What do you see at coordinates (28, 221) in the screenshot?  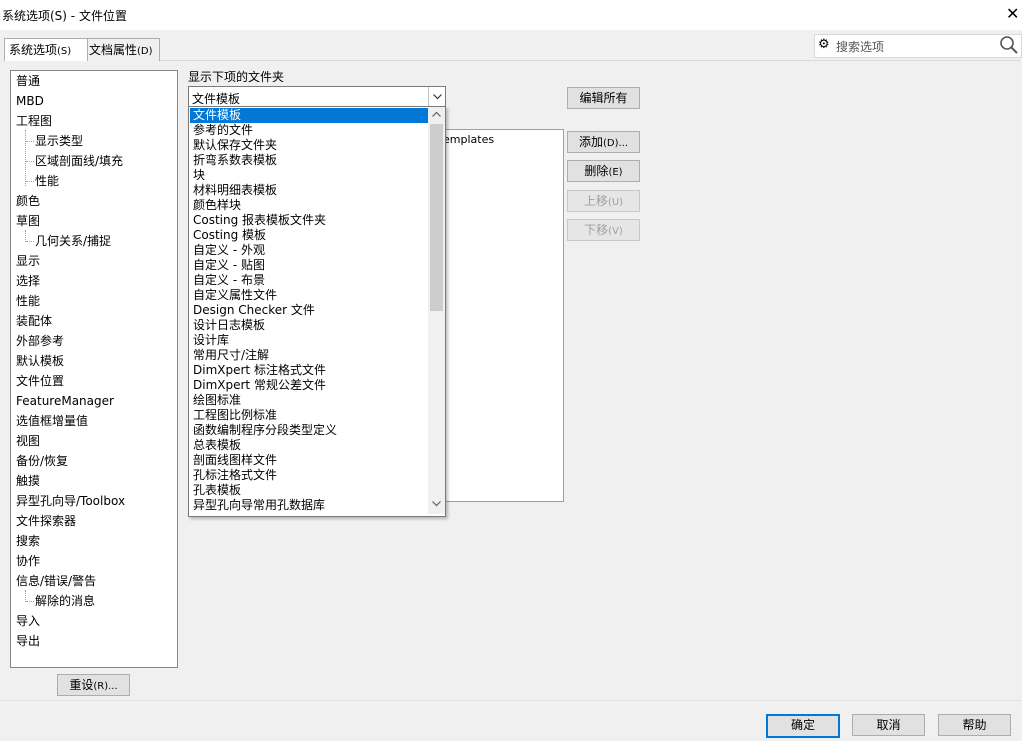 I see `tree-item-sketch: 草图` at bounding box center [28, 221].